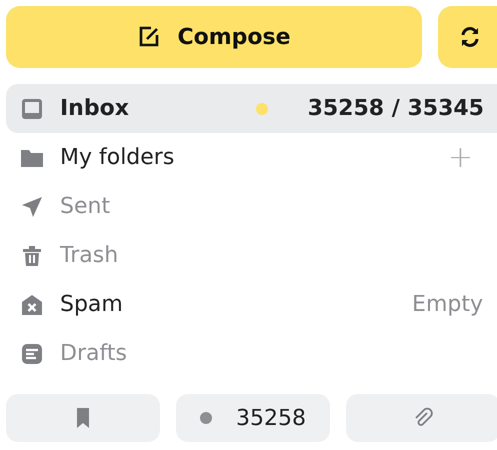  What do you see at coordinates (251, 304) in the screenshot?
I see `folder-item: Spam Empty` at bounding box center [251, 304].